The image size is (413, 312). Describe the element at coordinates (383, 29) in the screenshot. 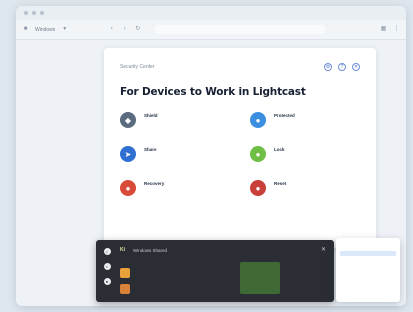

I see `extensions-icon: ▦` at that location.